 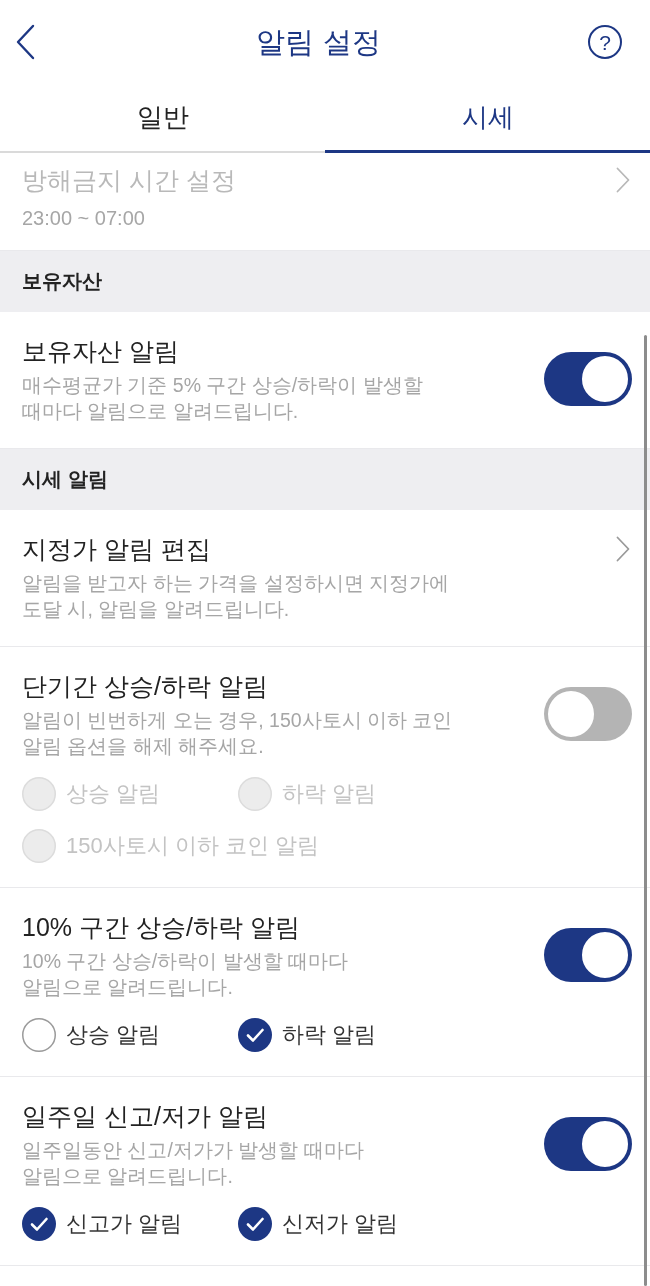 I want to click on setting-description: 일주일동안 신고/저가가 발생할 때마다 알림으로 알려드립니다., so click(x=193, y=1163).